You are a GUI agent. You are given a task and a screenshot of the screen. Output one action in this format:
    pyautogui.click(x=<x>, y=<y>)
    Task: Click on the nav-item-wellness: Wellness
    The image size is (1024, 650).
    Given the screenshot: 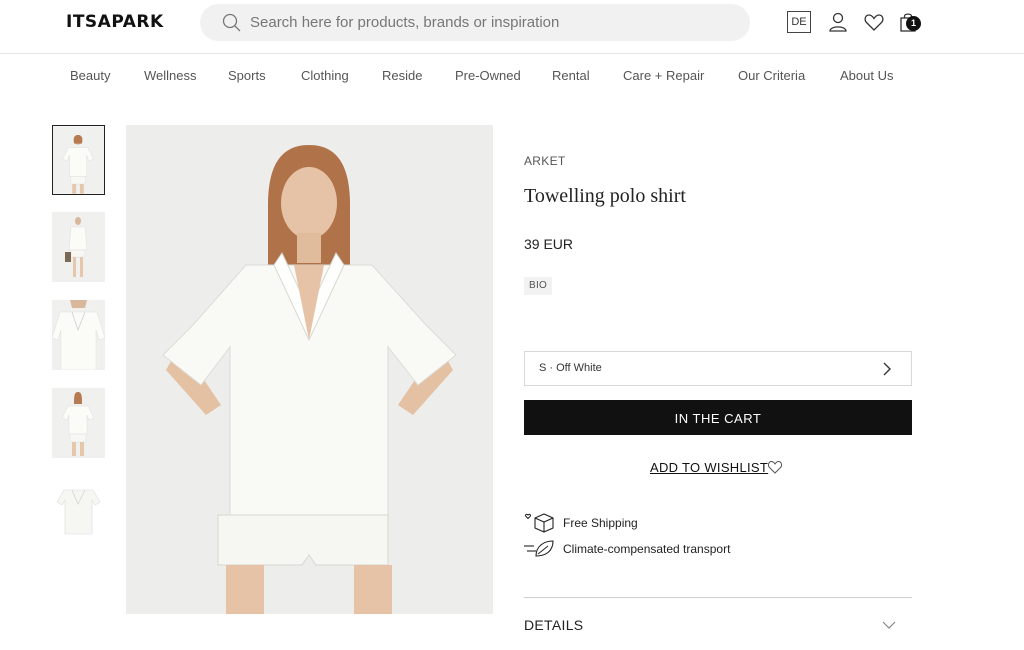 What is the action you would take?
    pyautogui.click(x=170, y=75)
    